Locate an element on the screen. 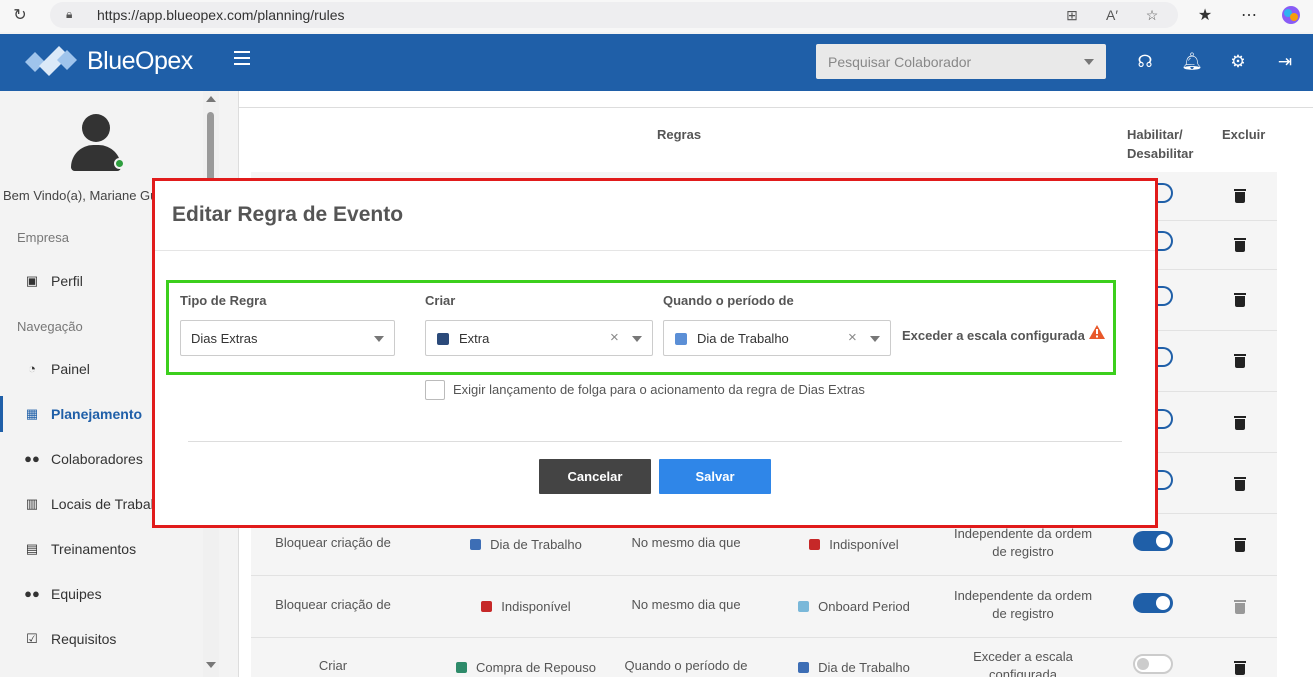  logo-text: BlueOpex is located at coordinates (140, 60).